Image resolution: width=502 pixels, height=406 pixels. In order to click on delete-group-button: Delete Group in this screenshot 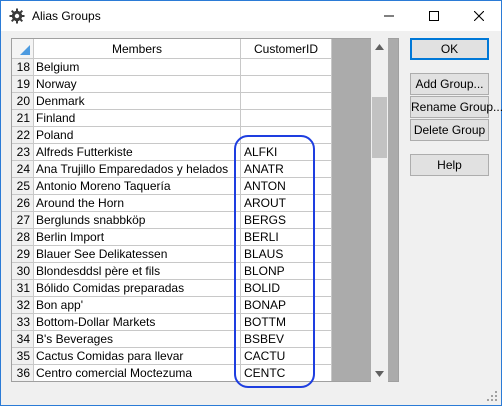, I will do `click(449, 130)`.